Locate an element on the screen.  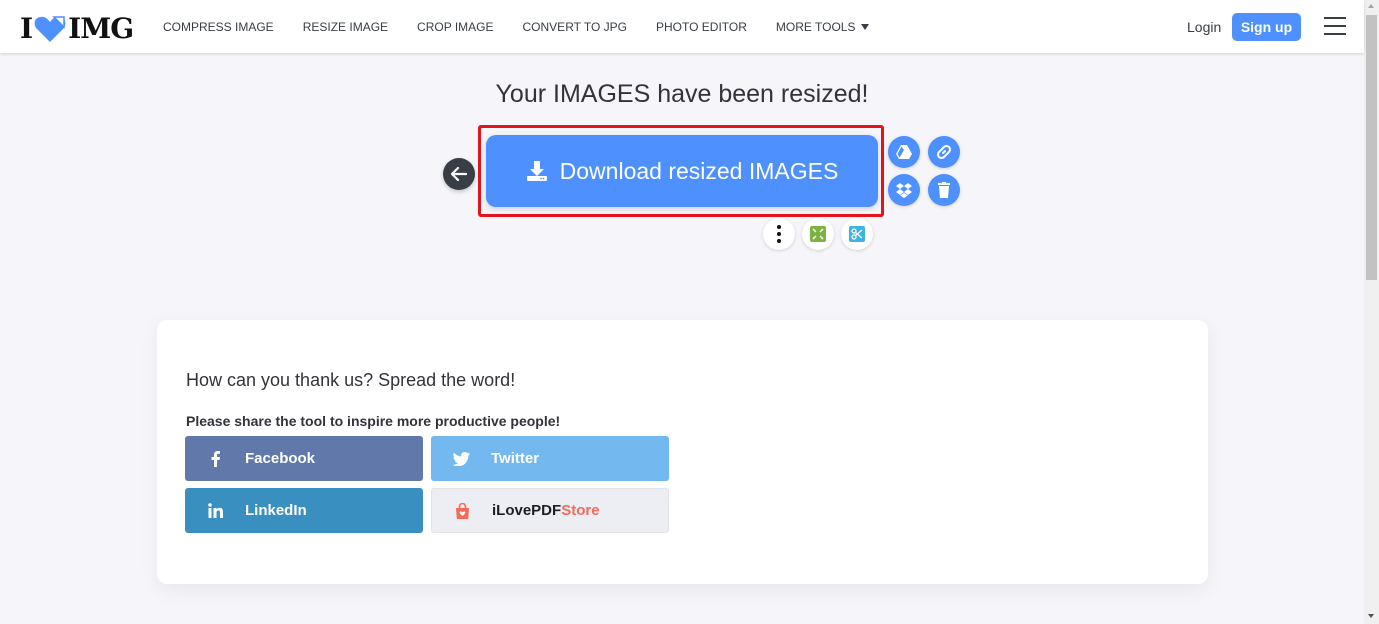
google-drive-icon is located at coordinates (904, 152).